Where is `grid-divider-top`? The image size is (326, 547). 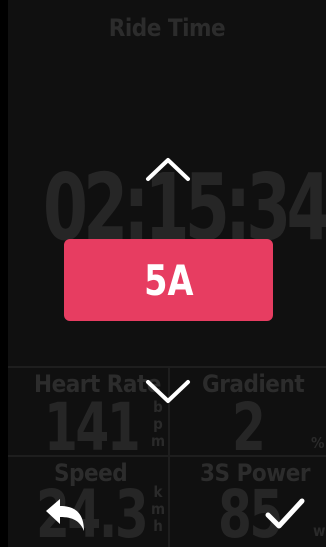
grid-divider-top is located at coordinates (167, 367).